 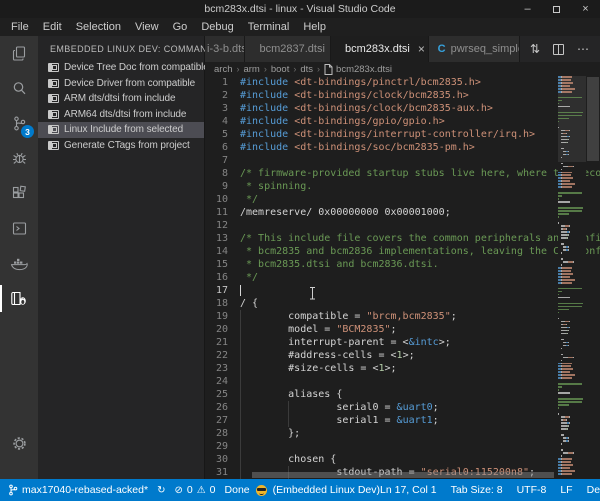 What do you see at coordinates (402, 368) in the screenshot?
I see `code-line: 23 #size-cells = <1>;` at bounding box center [402, 368].